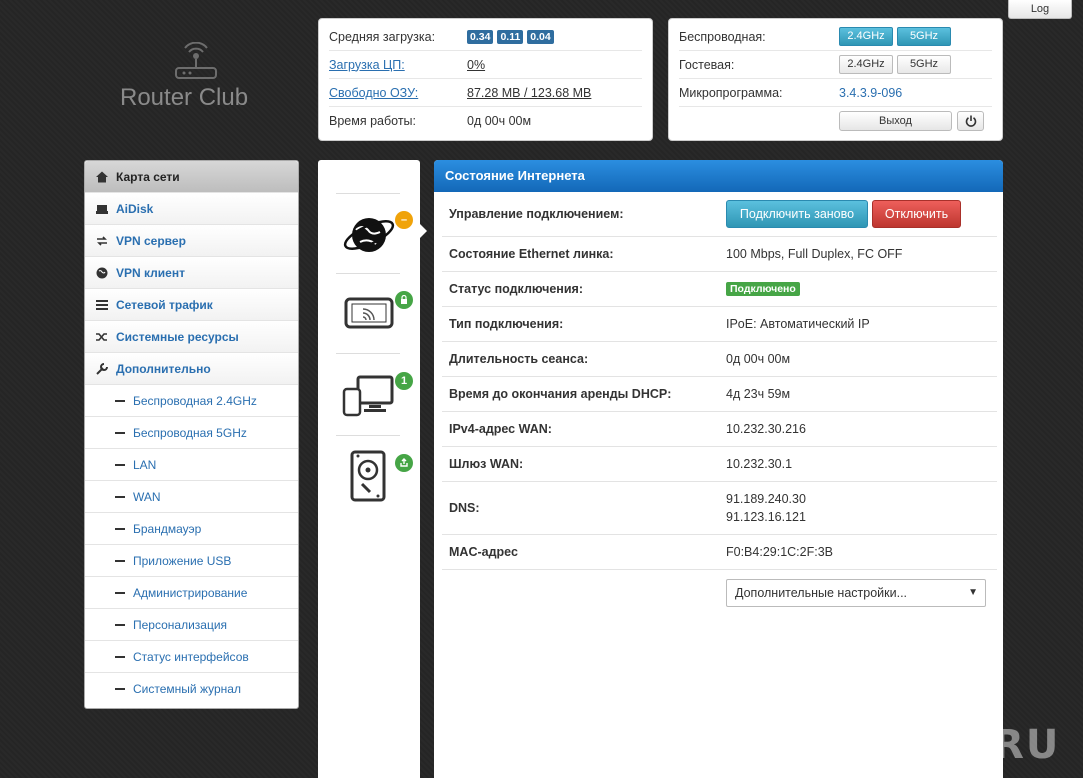  I want to click on nav-sub-syslog: Системный журнал, so click(191, 689).